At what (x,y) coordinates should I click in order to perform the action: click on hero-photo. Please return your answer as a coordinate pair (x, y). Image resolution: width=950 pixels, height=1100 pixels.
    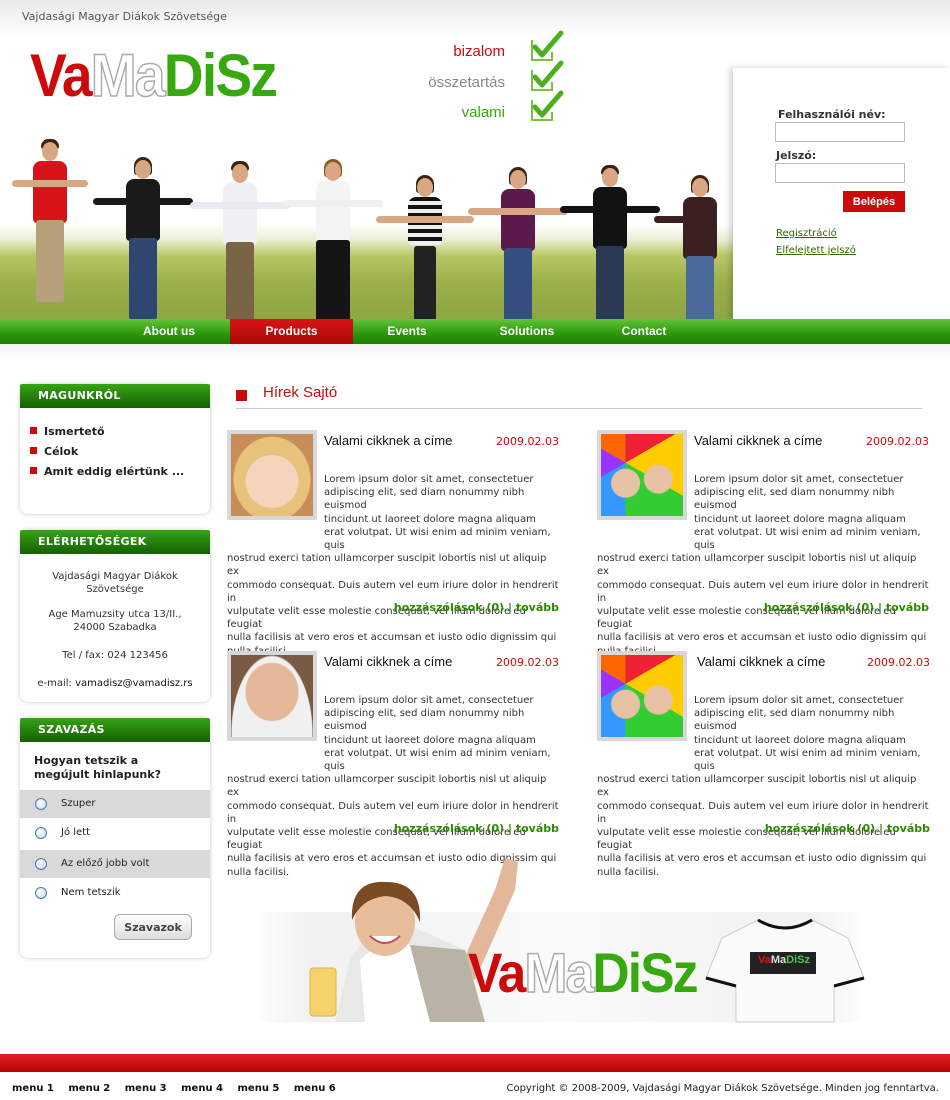
    Looking at the image, I should click on (367, 225).